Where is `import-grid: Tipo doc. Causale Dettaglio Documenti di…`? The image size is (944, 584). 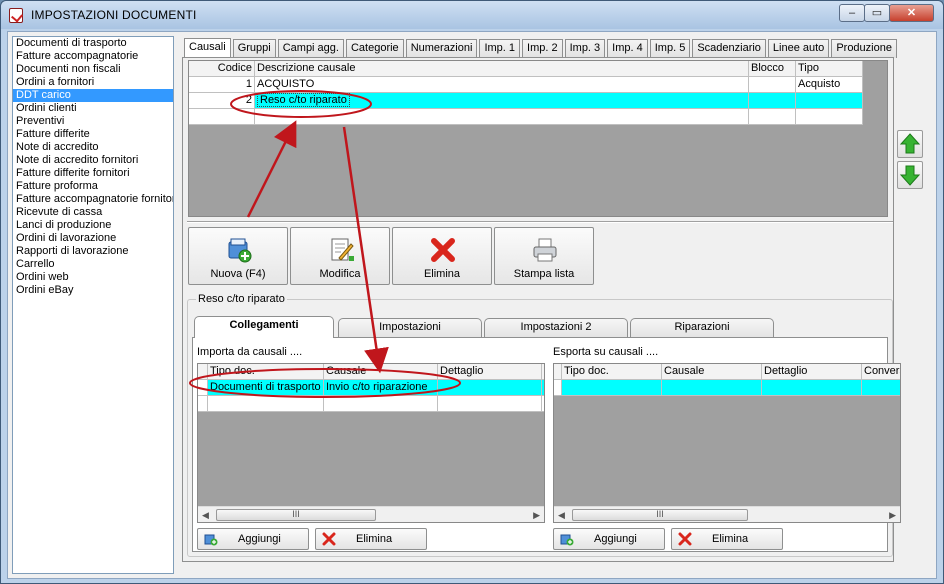
import-grid: Tipo doc. Causale Dettaglio Documenti di… is located at coordinates (371, 443).